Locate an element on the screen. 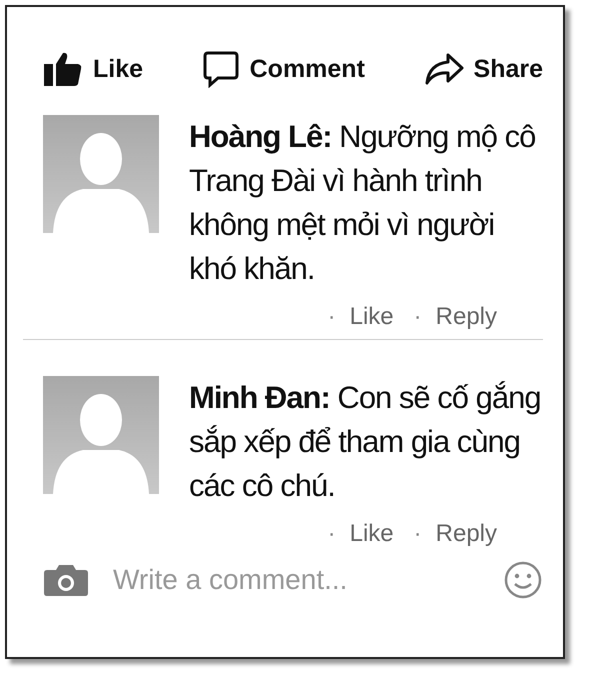 Image resolution: width=592 pixels, height=691 pixels. speech-bubble-icon is located at coordinates (221, 69).